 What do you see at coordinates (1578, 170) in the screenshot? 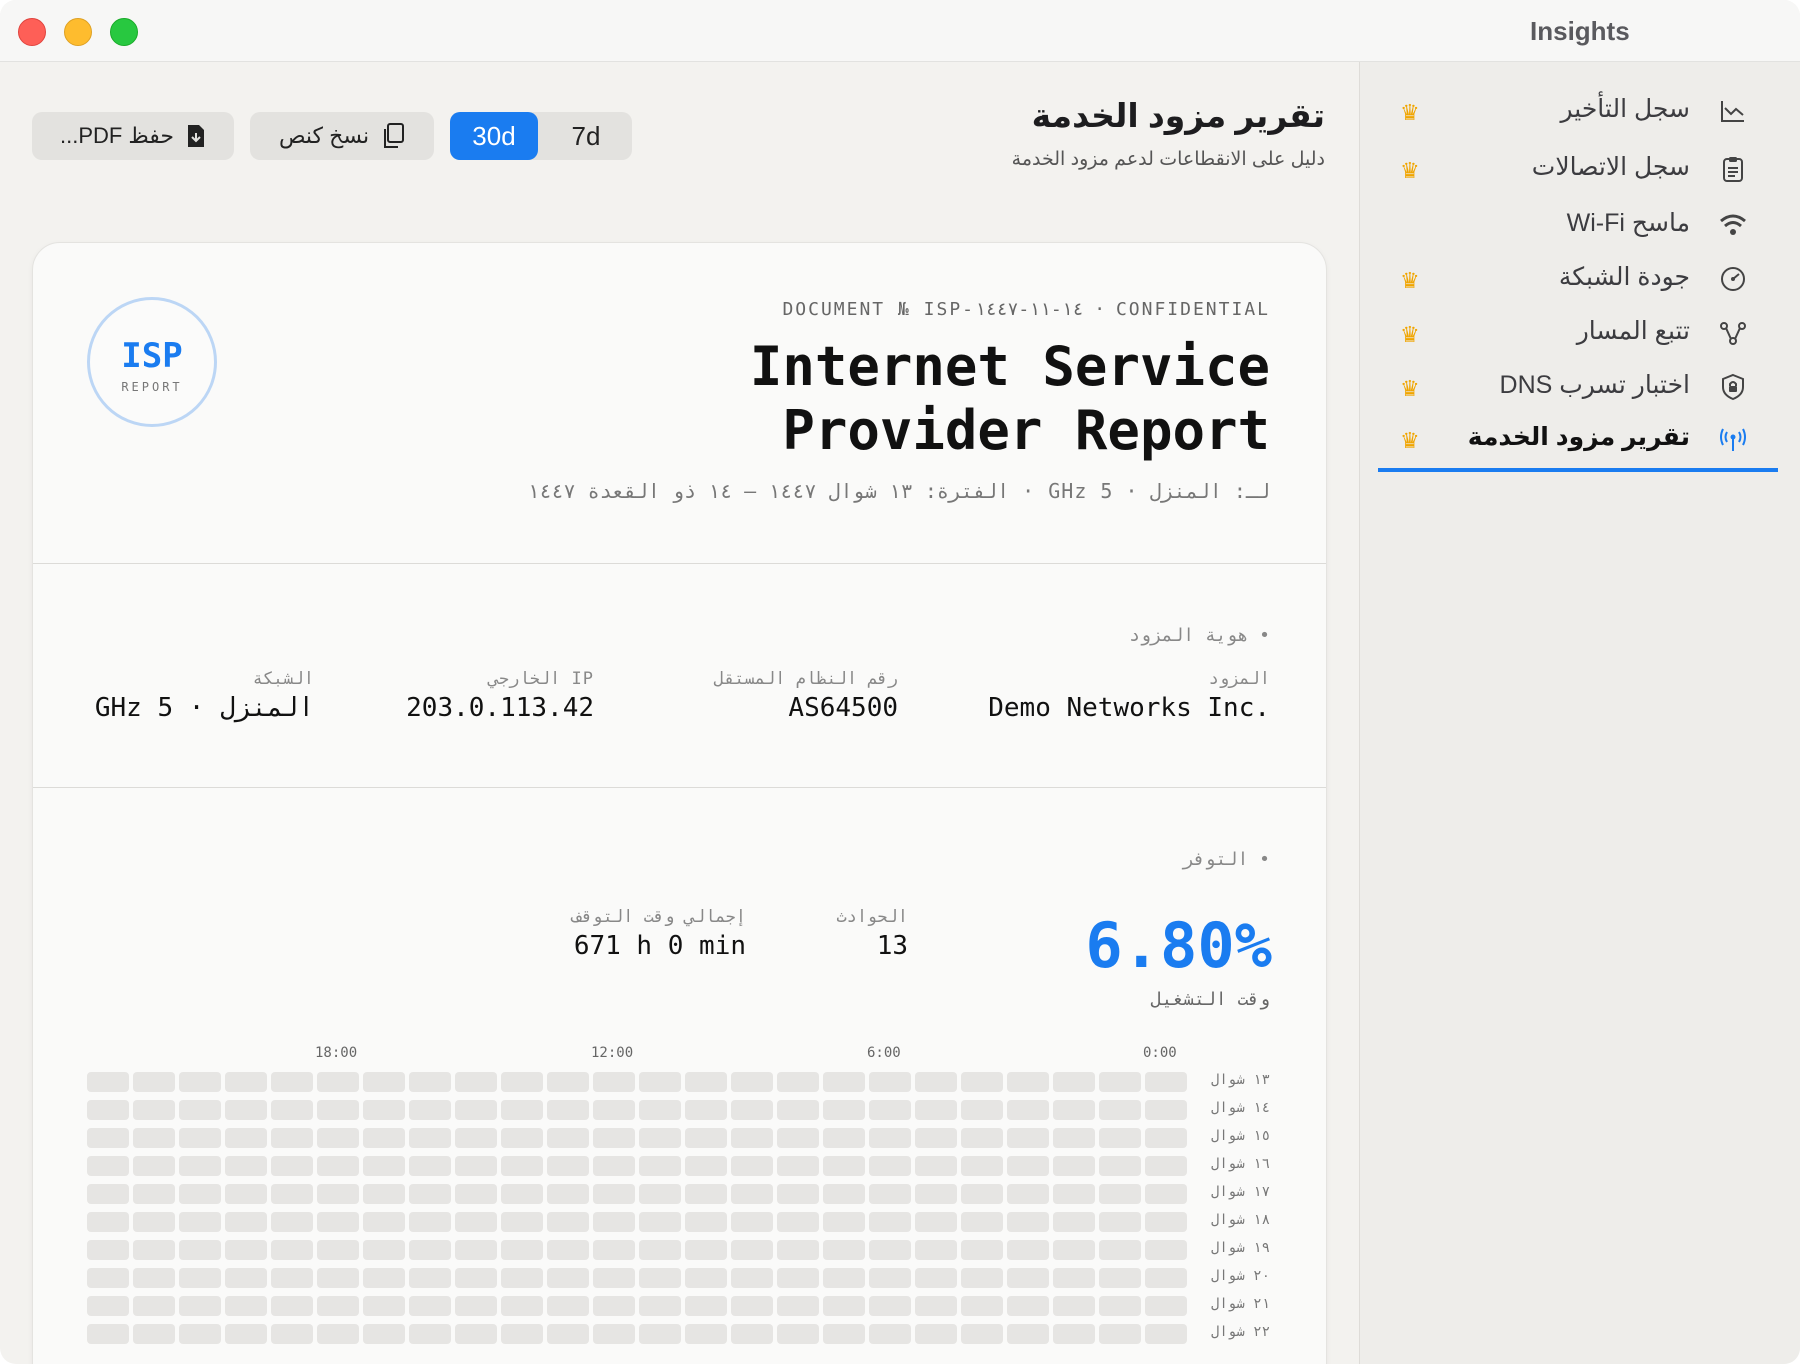
I see `sidebar-item-connection-log: ♛ سجل الاتصالات` at bounding box center [1578, 170].